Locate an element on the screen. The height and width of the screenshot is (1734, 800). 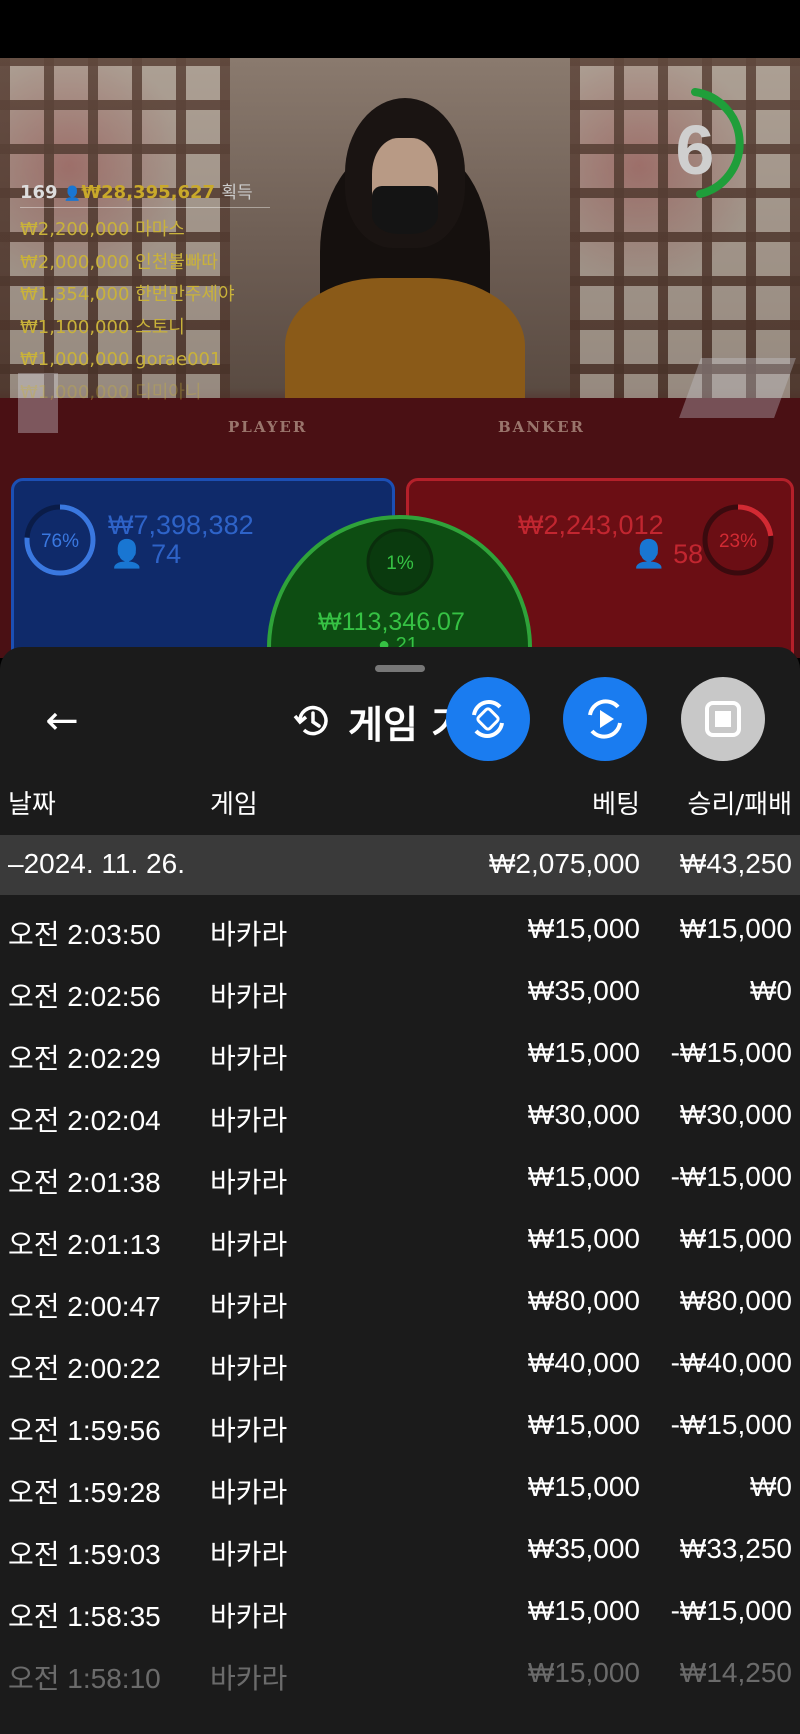
stop-icon is located at coordinates (723, 719).